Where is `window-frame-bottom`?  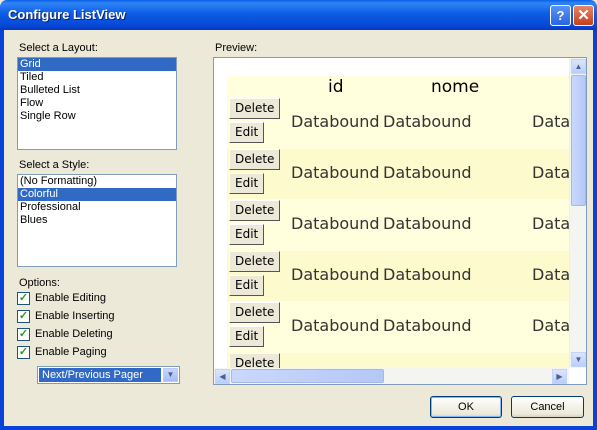 window-frame-bottom is located at coordinates (298, 428).